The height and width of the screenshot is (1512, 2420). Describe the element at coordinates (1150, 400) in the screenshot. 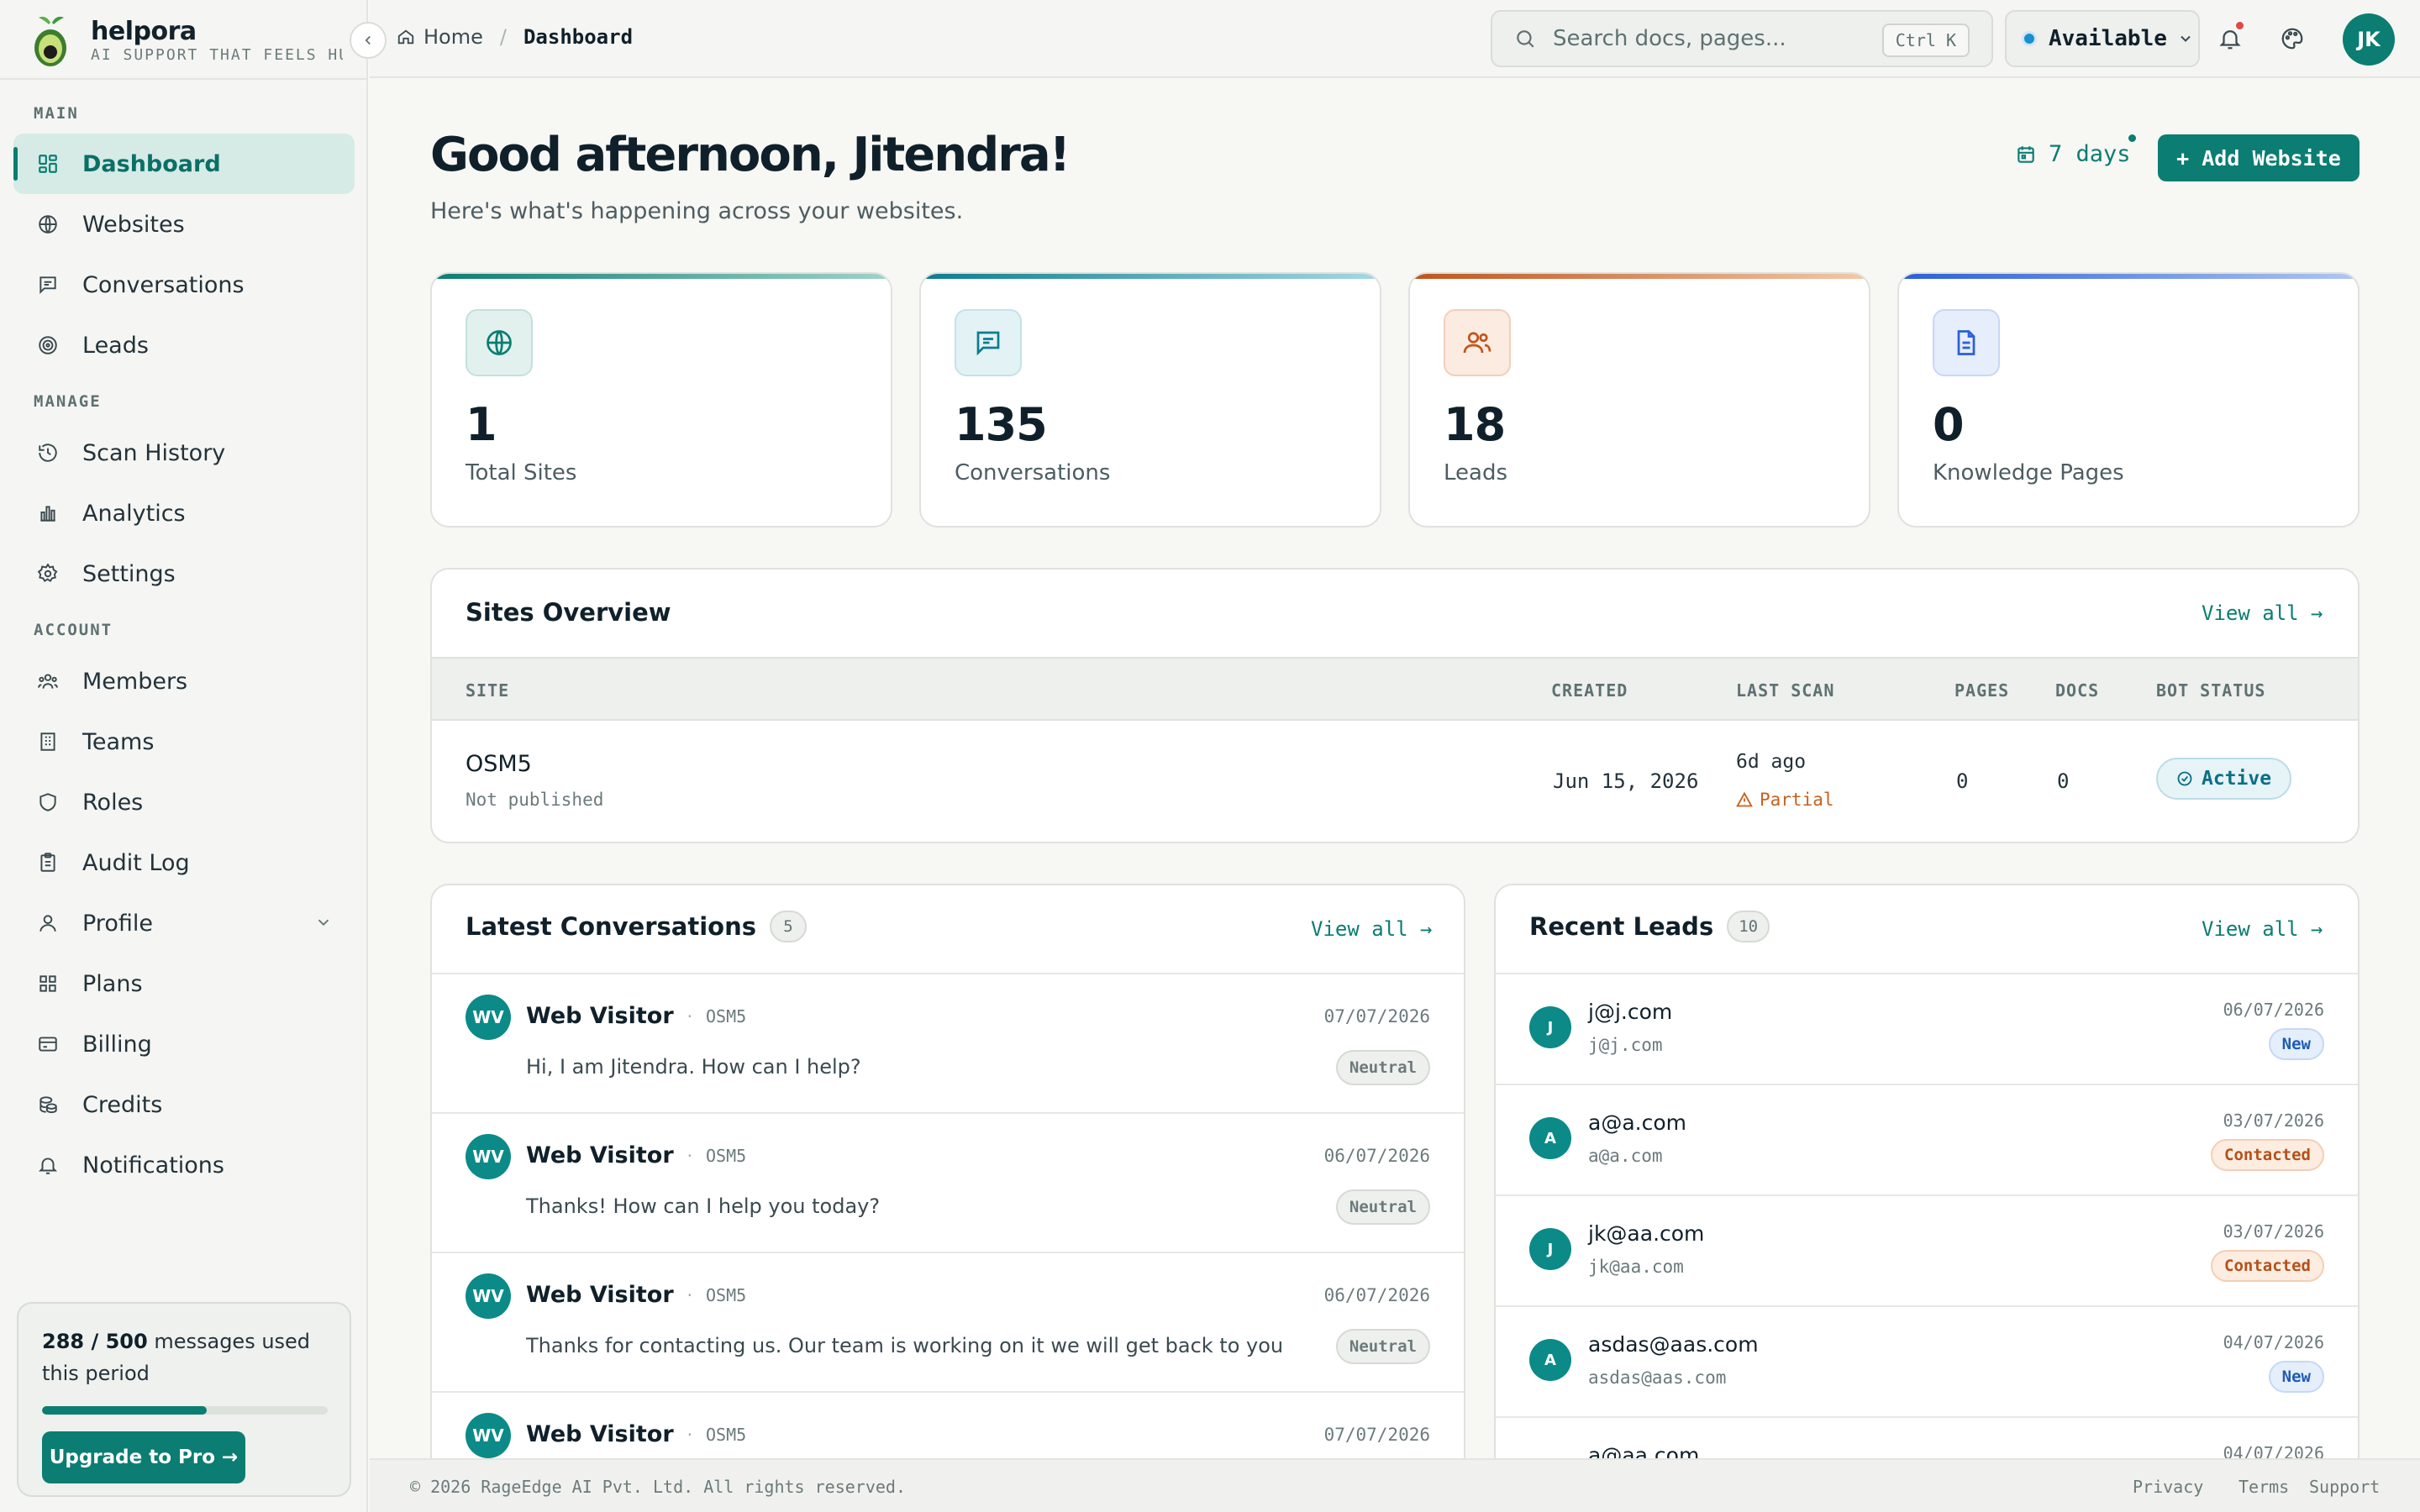

I see `stat-card-conversations: 135 Conversations` at that location.